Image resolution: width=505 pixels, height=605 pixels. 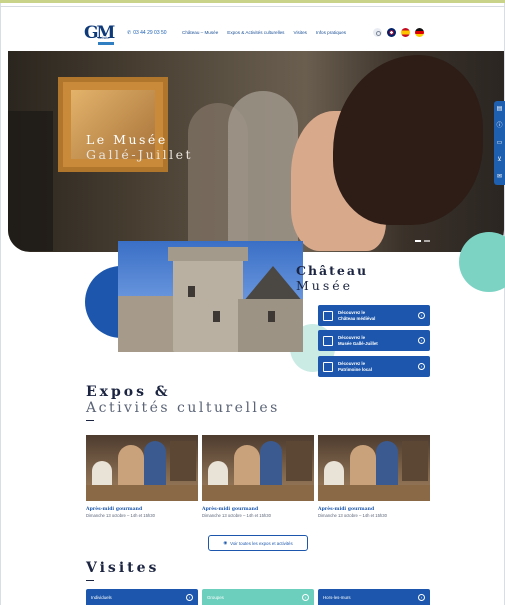 I want to click on expos-title-line1: Expos &, so click(x=128, y=392).